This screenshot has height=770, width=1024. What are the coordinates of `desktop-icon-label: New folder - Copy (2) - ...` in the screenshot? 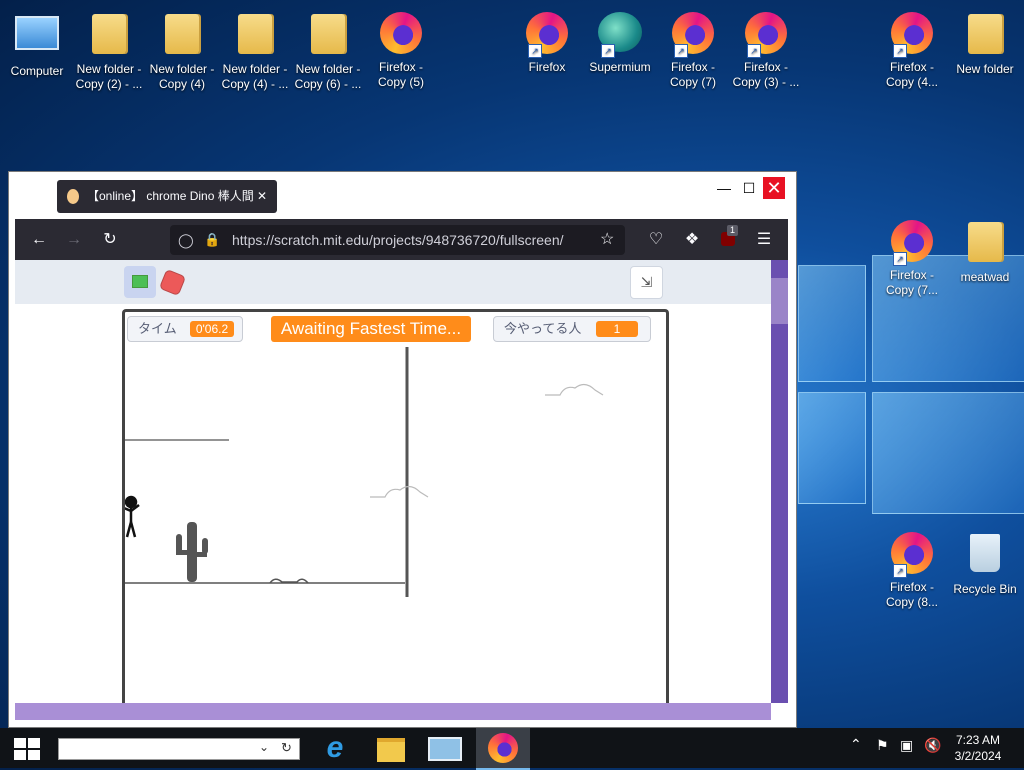 It's located at (109, 76).